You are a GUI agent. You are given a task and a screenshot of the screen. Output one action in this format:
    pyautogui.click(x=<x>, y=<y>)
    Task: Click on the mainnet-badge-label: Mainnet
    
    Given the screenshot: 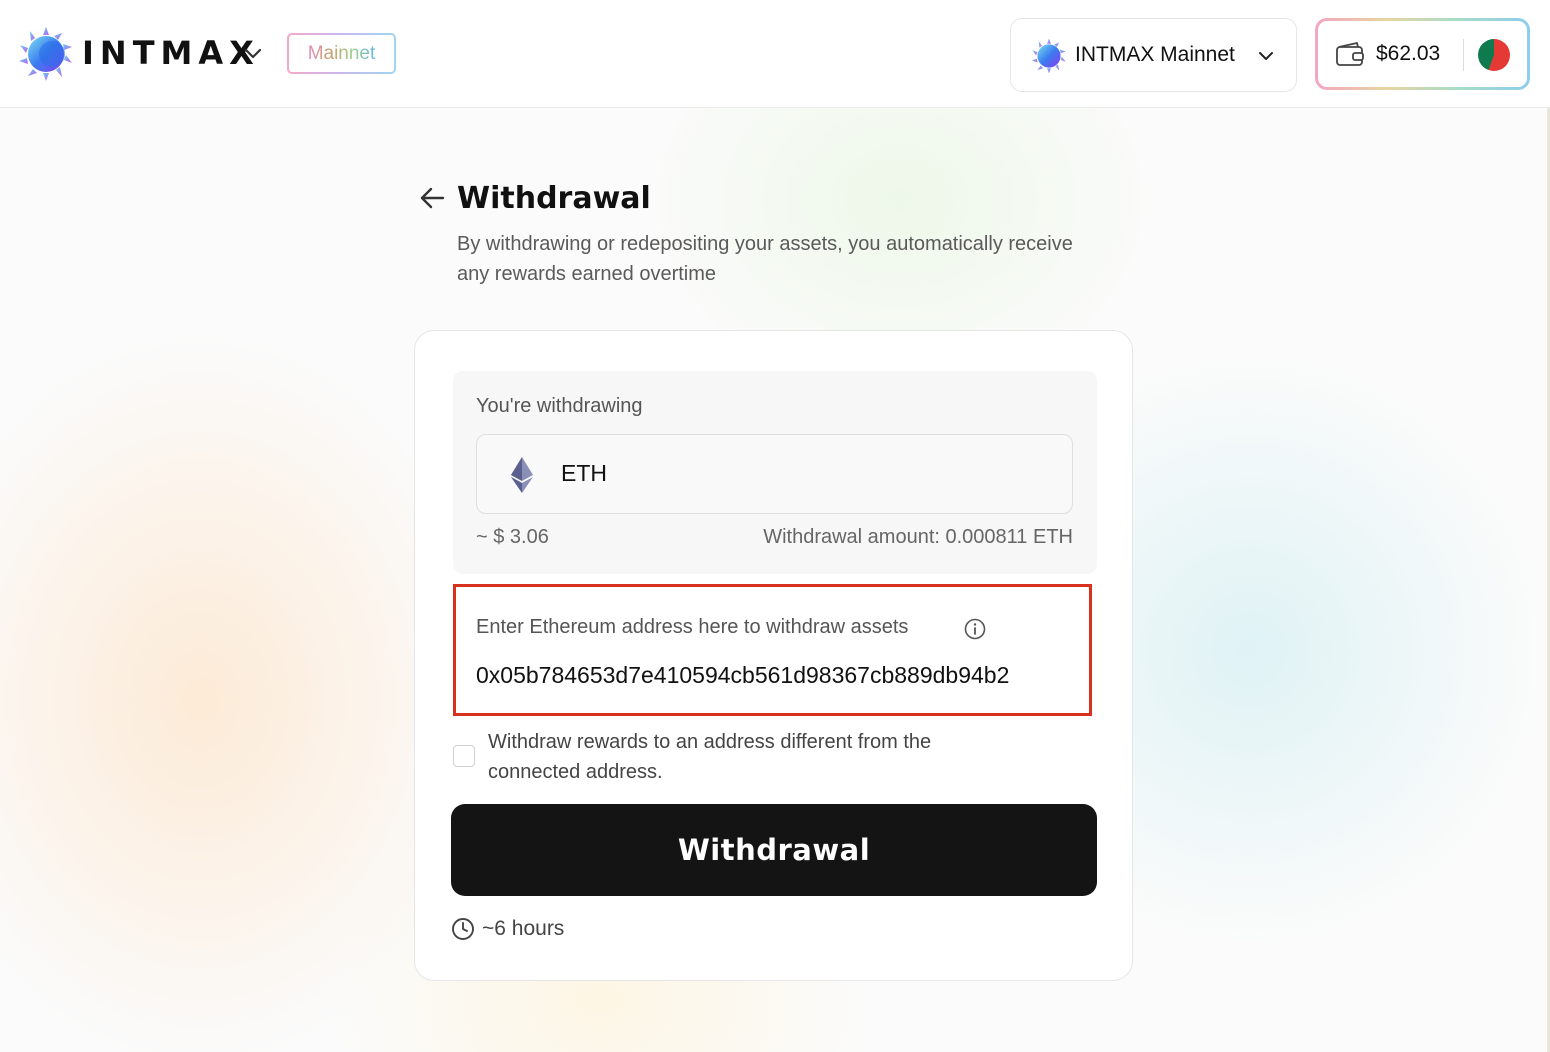 What is the action you would take?
    pyautogui.click(x=341, y=53)
    